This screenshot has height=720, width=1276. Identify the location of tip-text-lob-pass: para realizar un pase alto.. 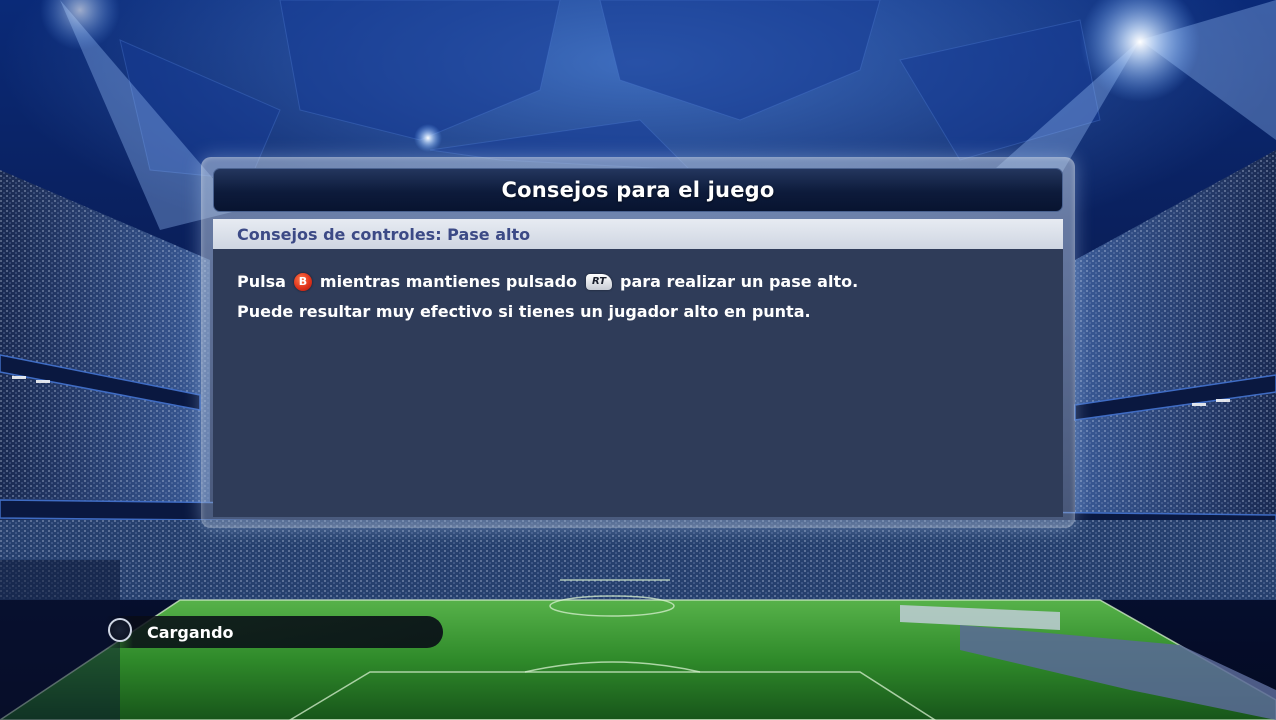
(739, 281).